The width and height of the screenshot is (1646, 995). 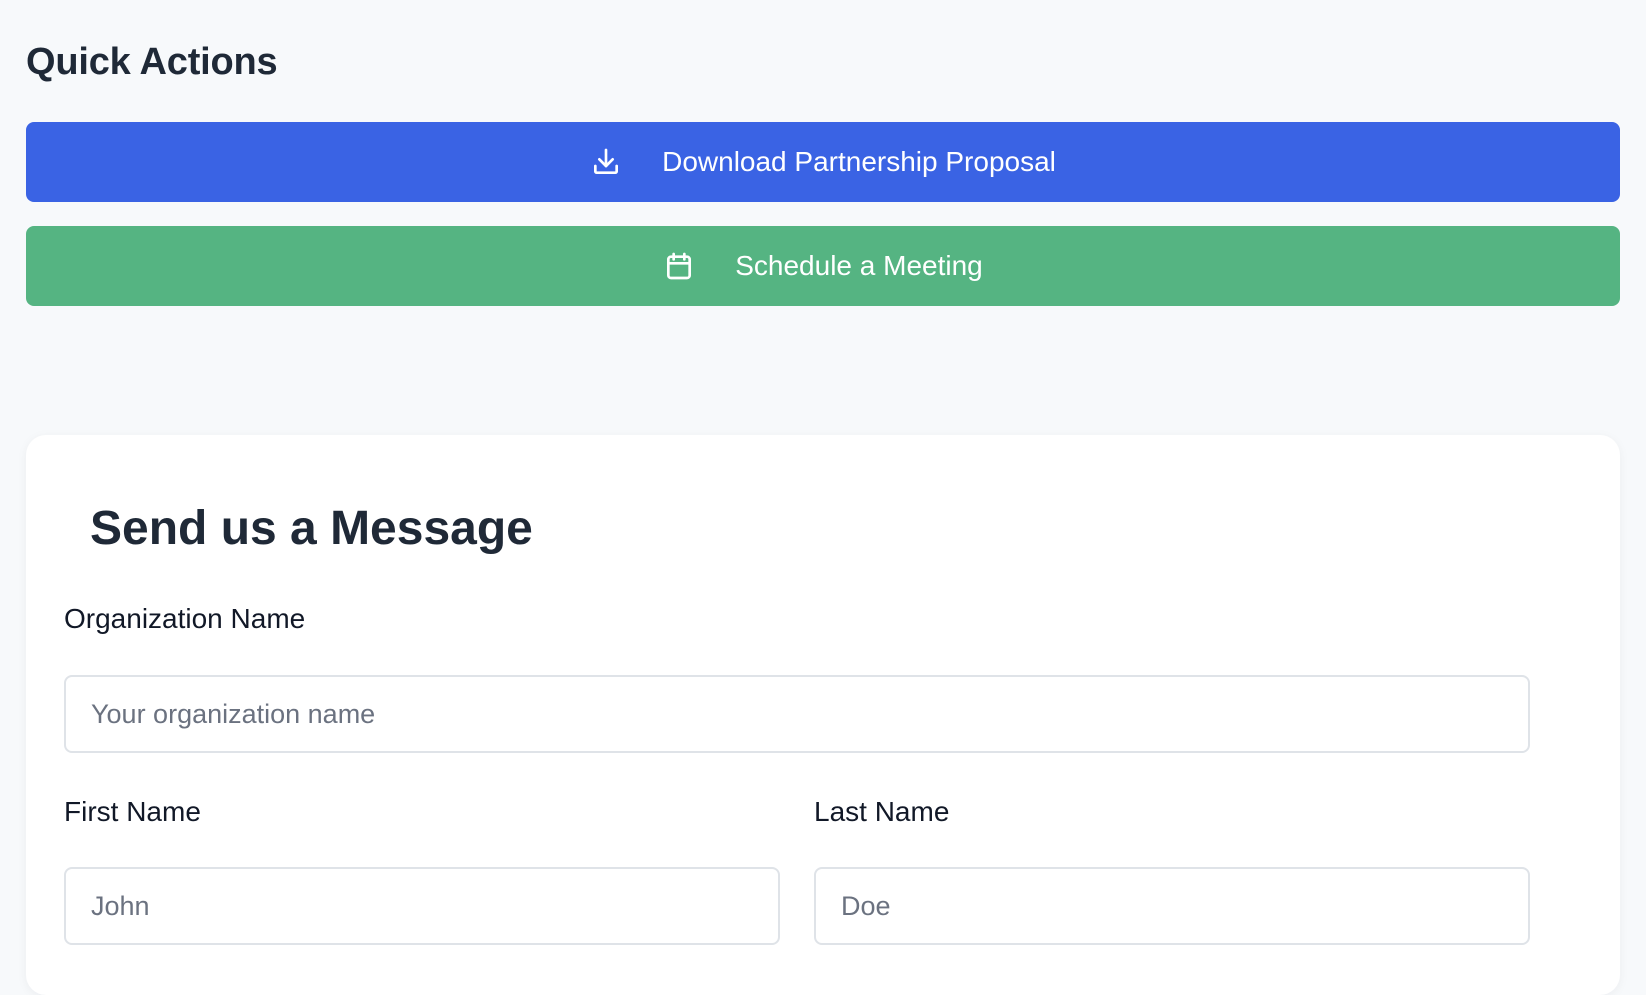 What do you see at coordinates (152, 62) in the screenshot?
I see `quick-actions-title: Quick Actions` at bounding box center [152, 62].